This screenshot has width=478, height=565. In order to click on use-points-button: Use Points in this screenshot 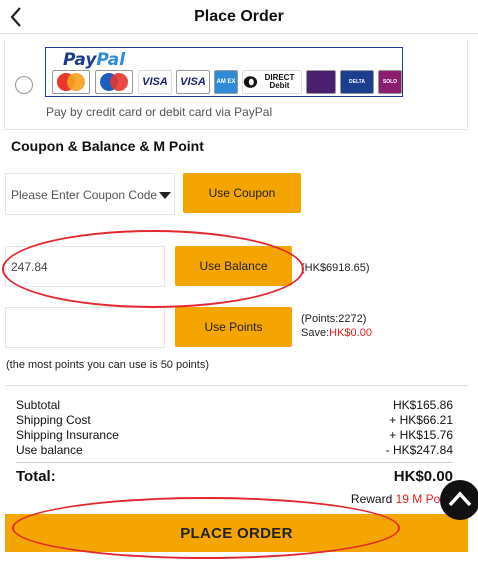, I will do `click(233, 327)`.